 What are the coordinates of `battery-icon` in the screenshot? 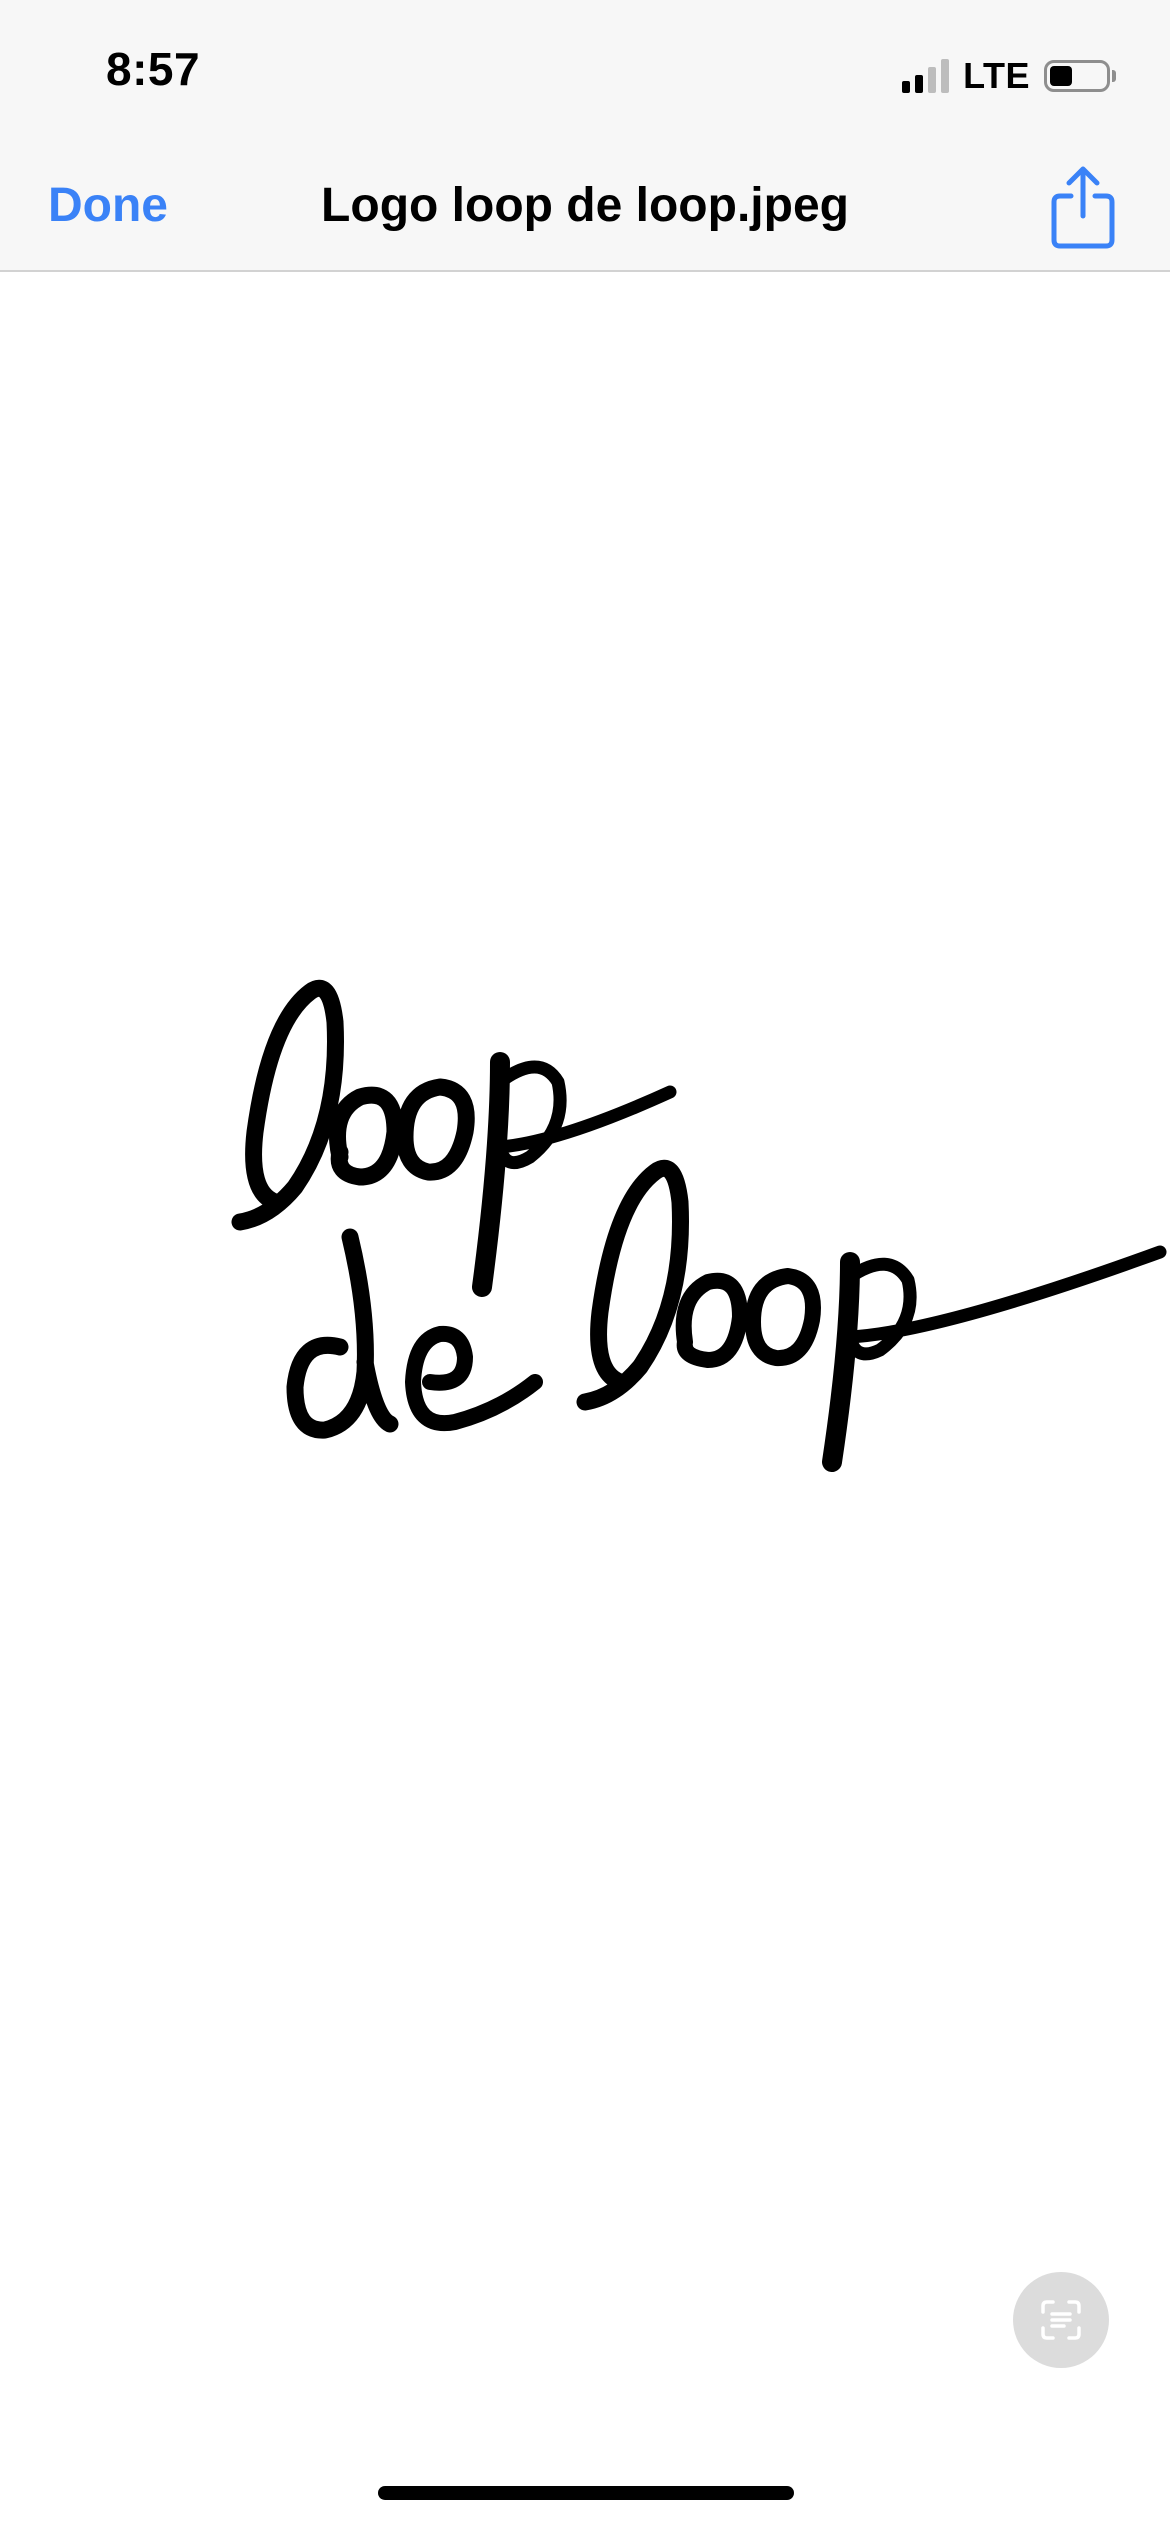 It's located at (1077, 76).